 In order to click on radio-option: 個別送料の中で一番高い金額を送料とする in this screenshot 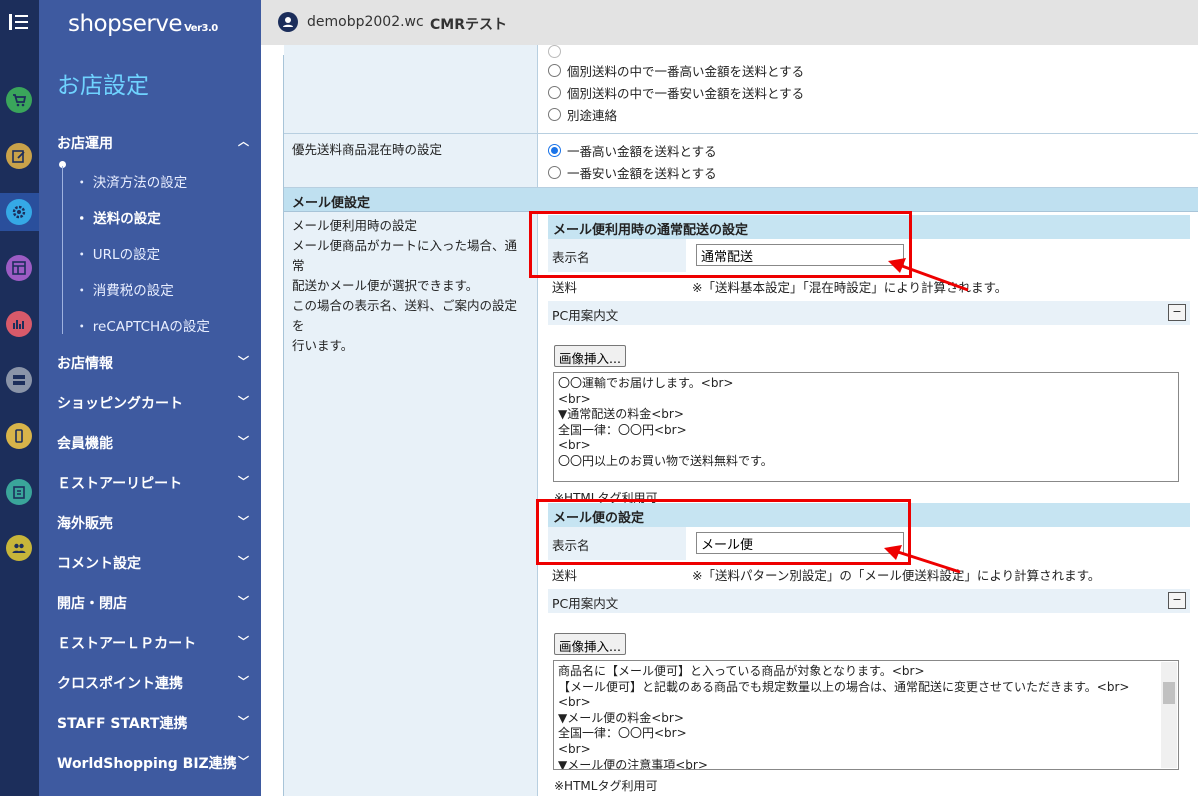, I will do `click(868, 70)`.